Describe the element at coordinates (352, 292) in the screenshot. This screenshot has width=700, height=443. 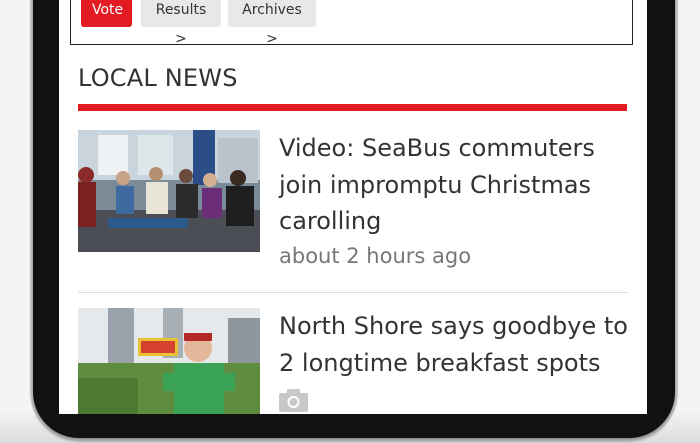
I see `story-divider` at that location.